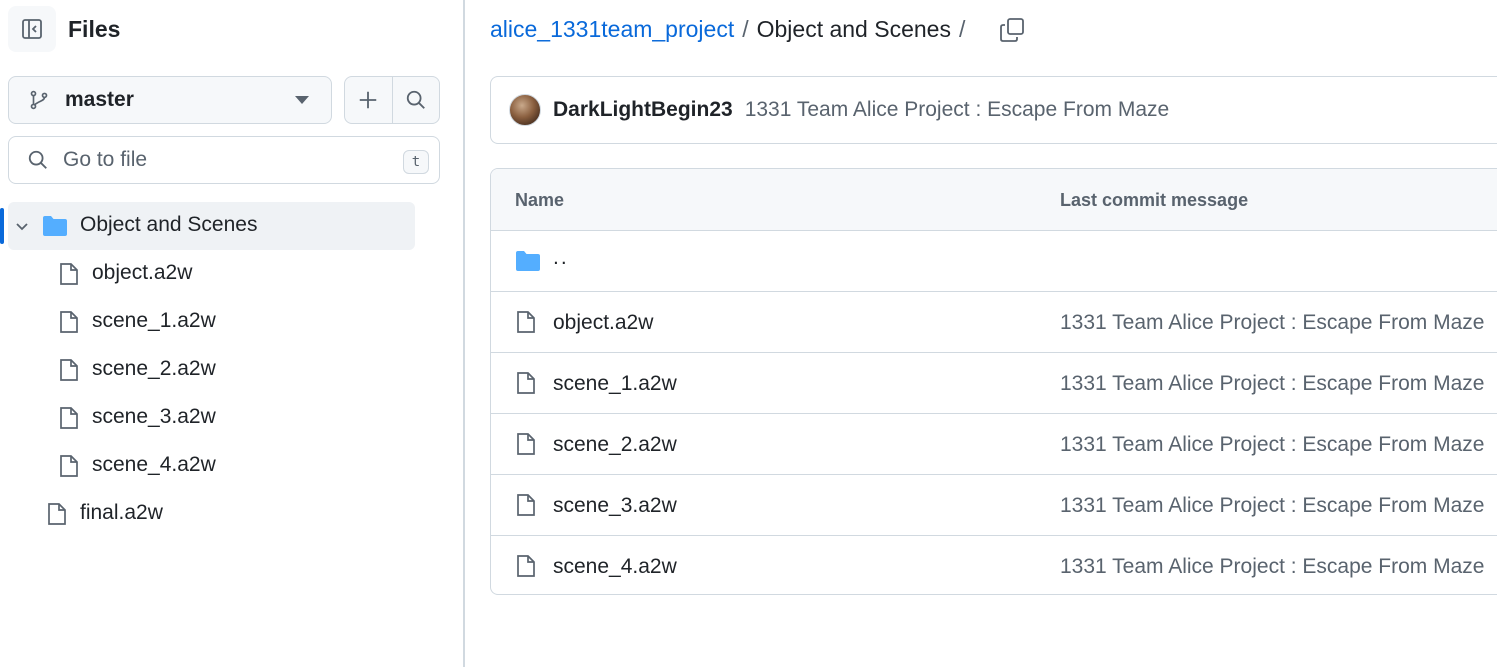 The height and width of the screenshot is (667, 1497). I want to click on column-header-message: Last commit message, so click(1154, 200).